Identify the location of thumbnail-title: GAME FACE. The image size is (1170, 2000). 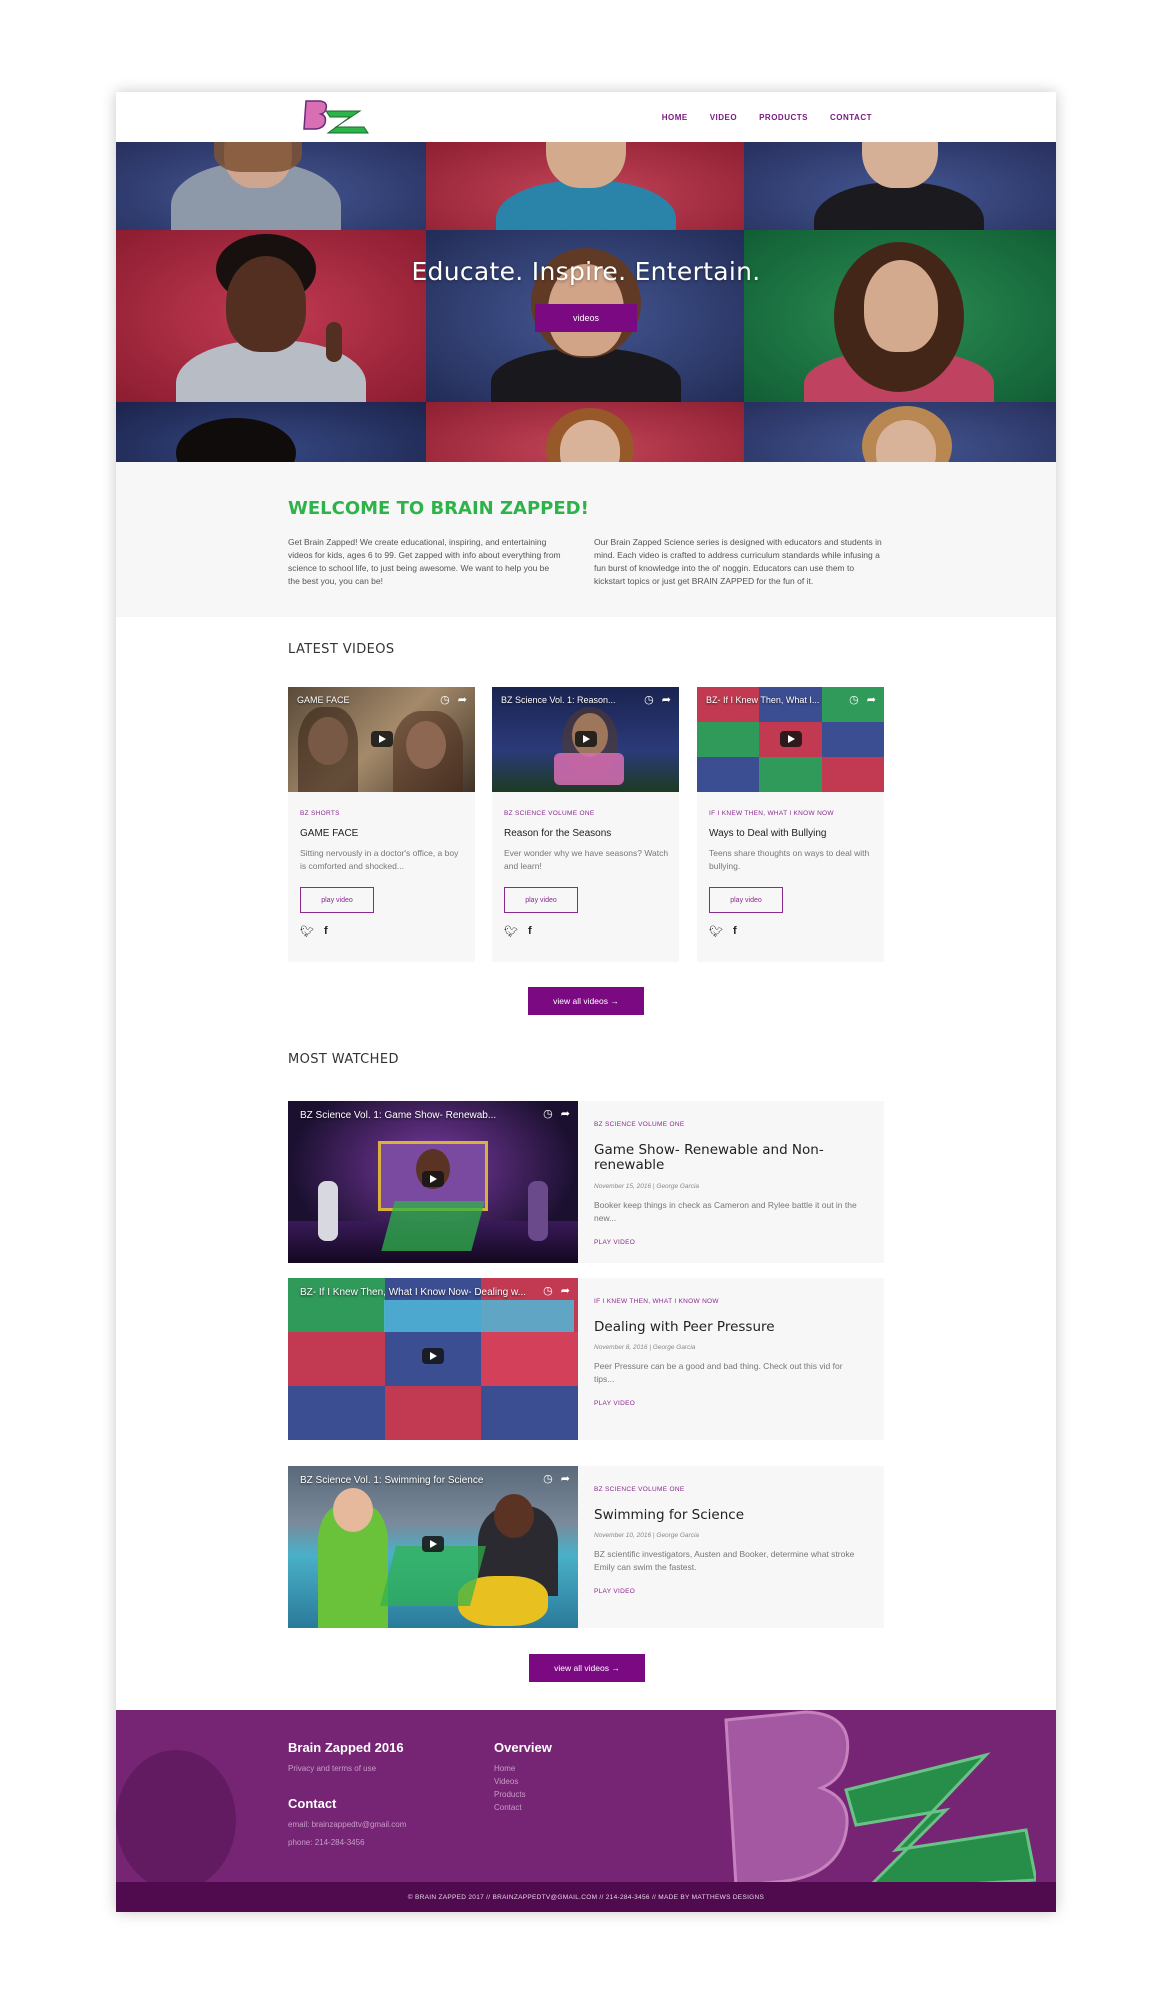
(323, 700).